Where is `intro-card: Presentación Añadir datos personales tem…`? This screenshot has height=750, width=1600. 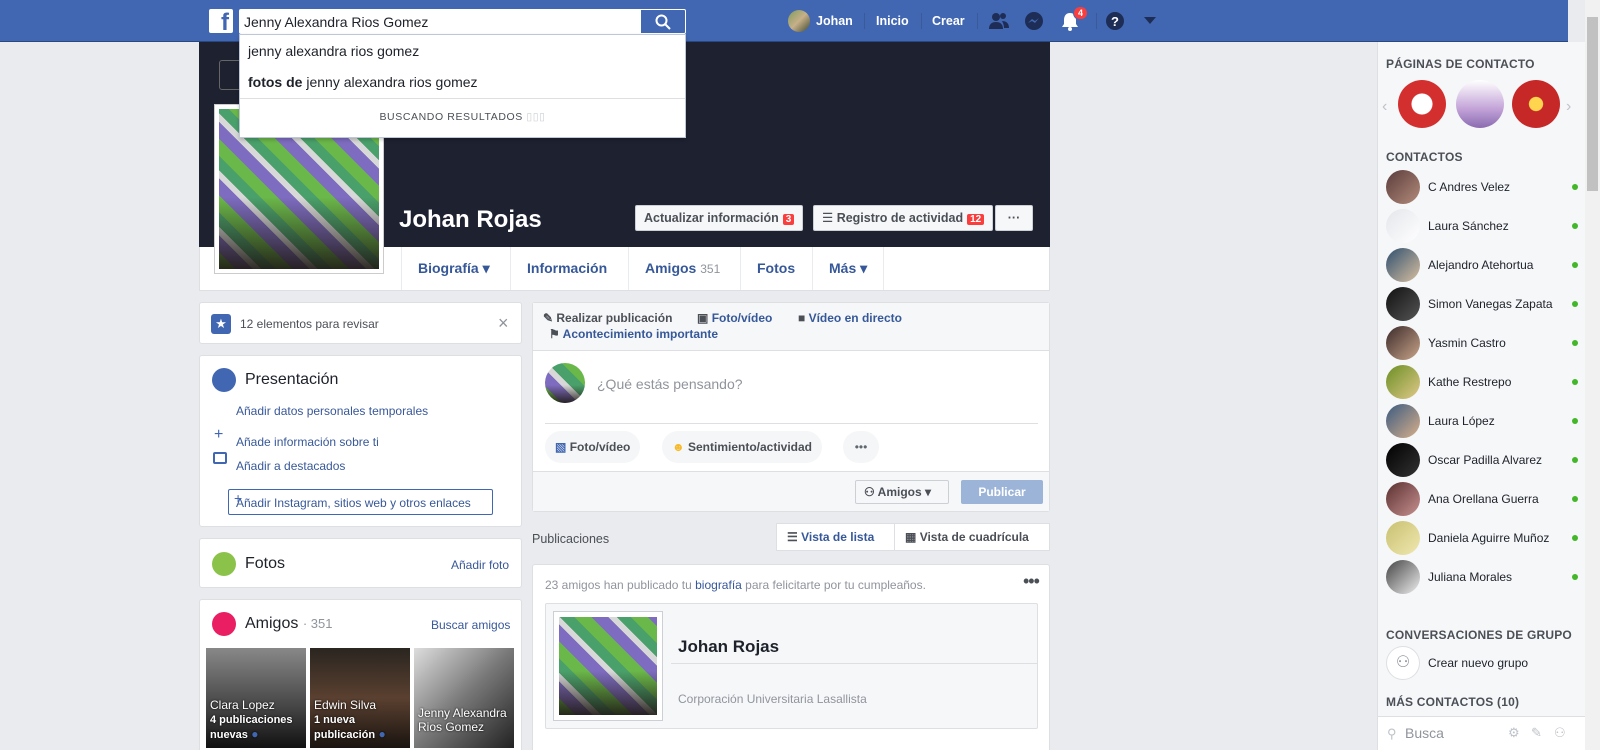
intro-card: Presentación Añadir datos personales tem… is located at coordinates (360, 441).